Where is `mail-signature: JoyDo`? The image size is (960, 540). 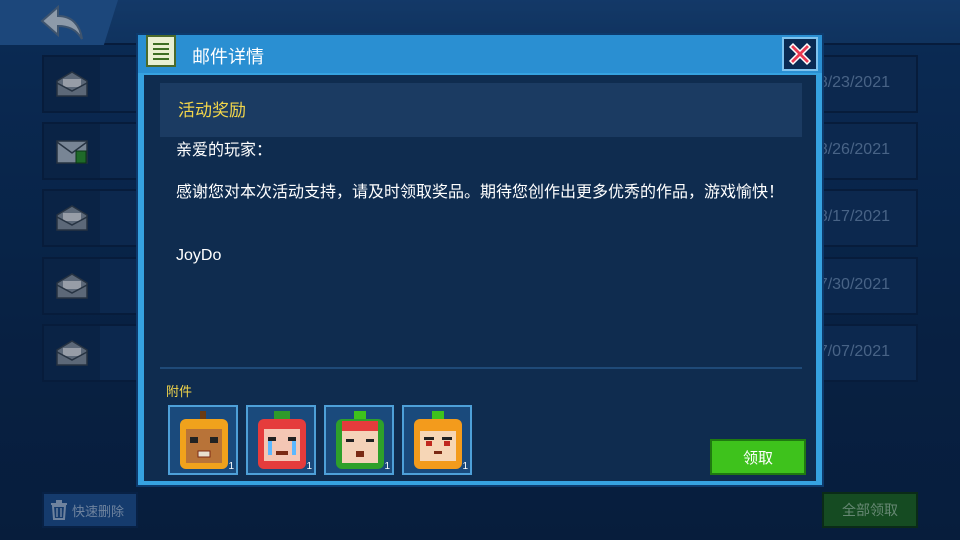 mail-signature: JoyDo is located at coordinates (199, 255).